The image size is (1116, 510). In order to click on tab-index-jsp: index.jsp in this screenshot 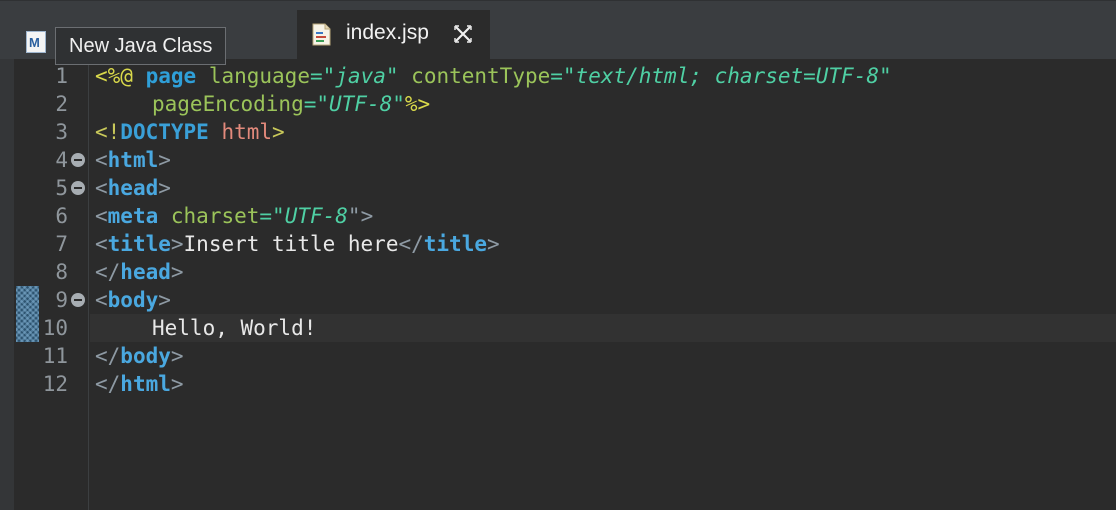, I will do `click(393, 35)`.